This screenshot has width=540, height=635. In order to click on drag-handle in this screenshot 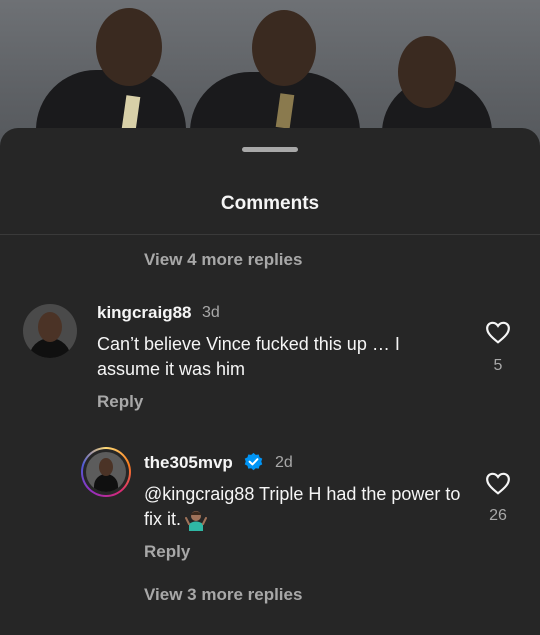, I will do `click(270, 149)`.